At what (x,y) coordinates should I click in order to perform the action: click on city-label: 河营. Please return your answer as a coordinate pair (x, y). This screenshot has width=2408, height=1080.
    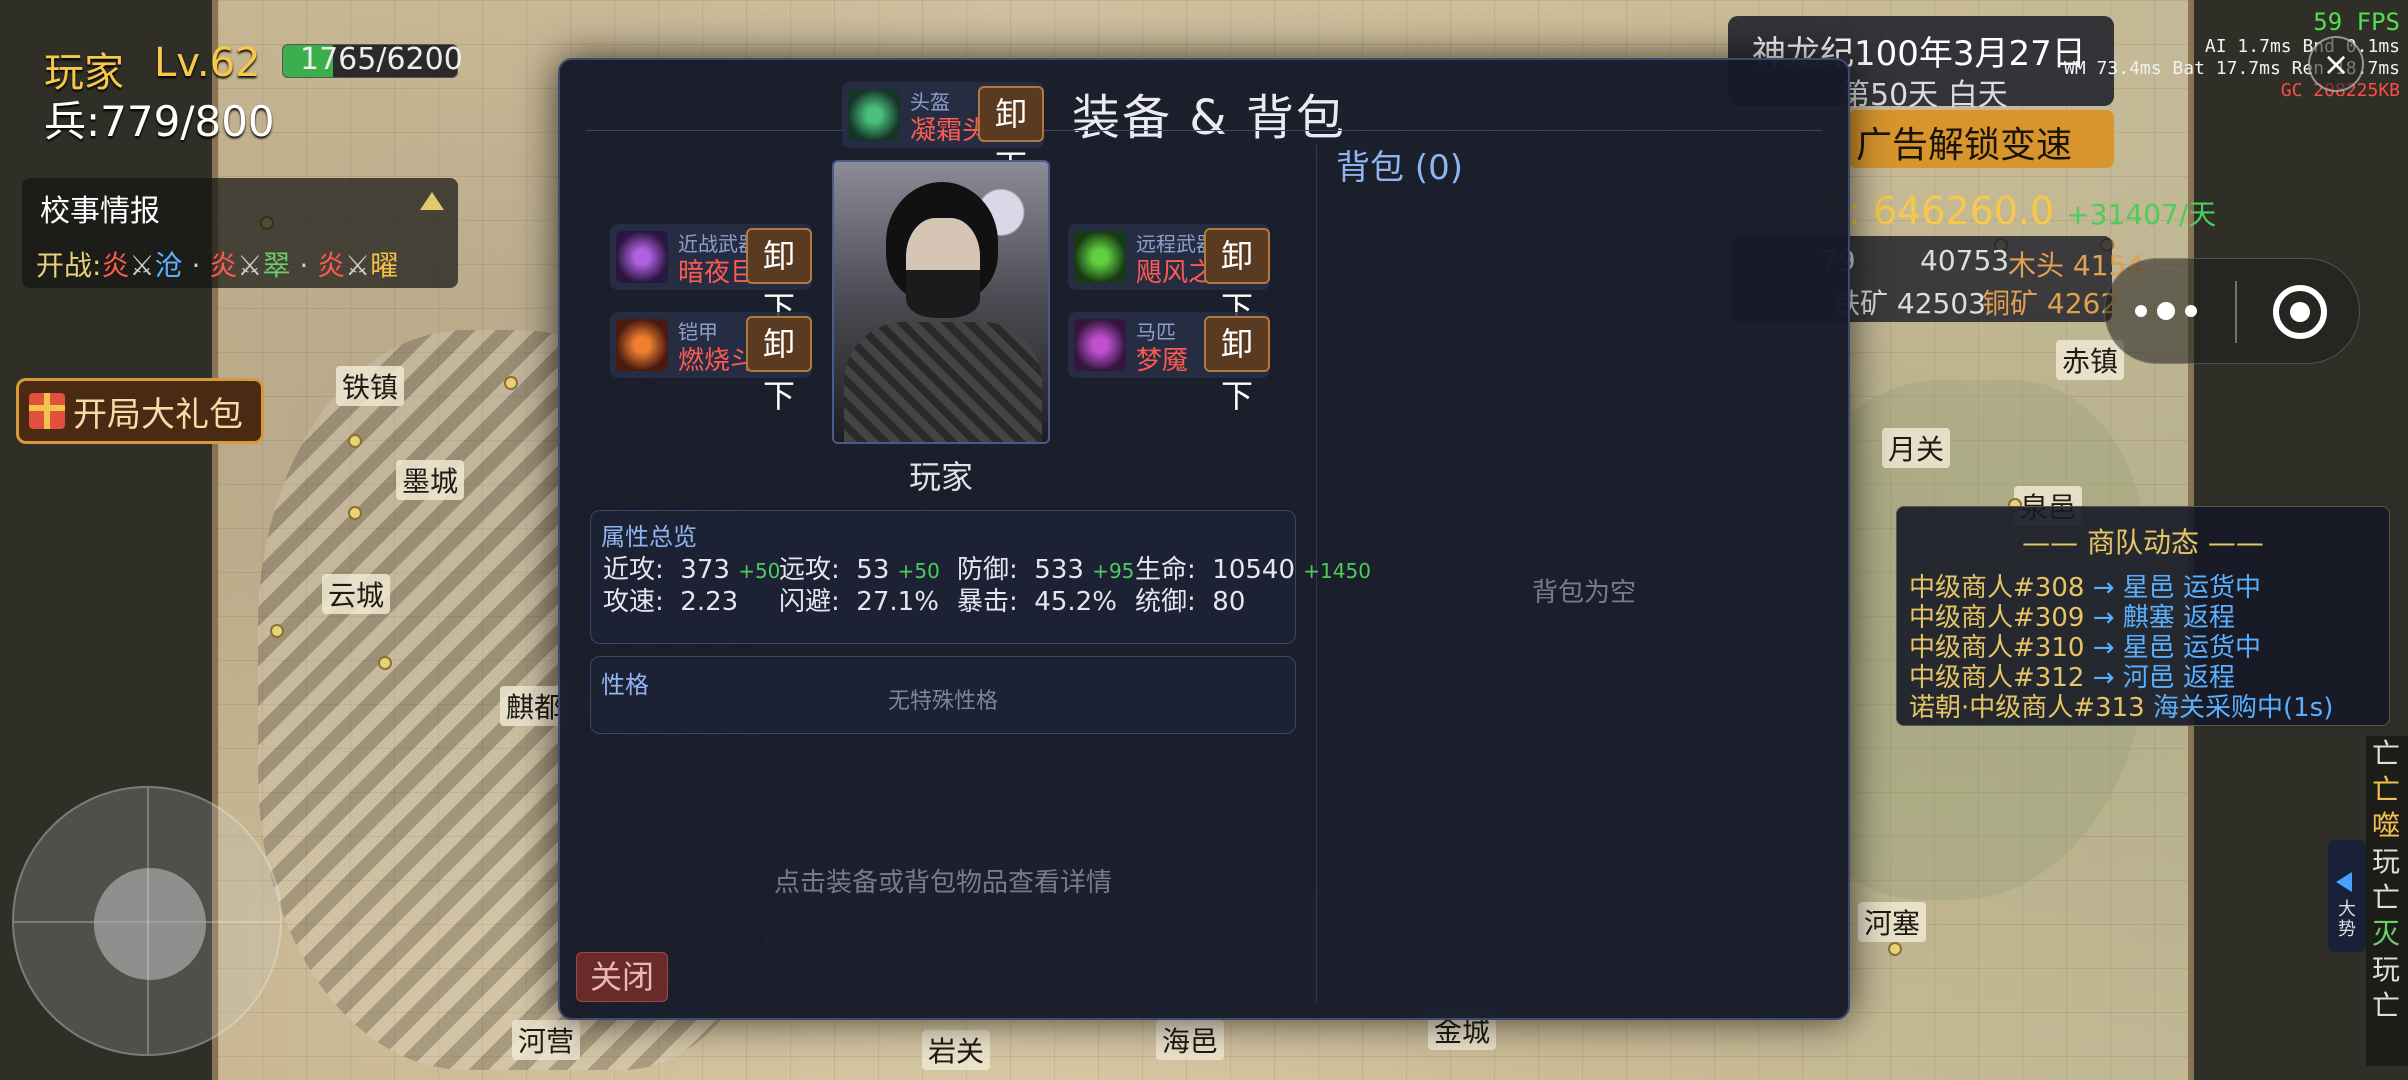
    Looking at the image, I should click on (546, 1040).